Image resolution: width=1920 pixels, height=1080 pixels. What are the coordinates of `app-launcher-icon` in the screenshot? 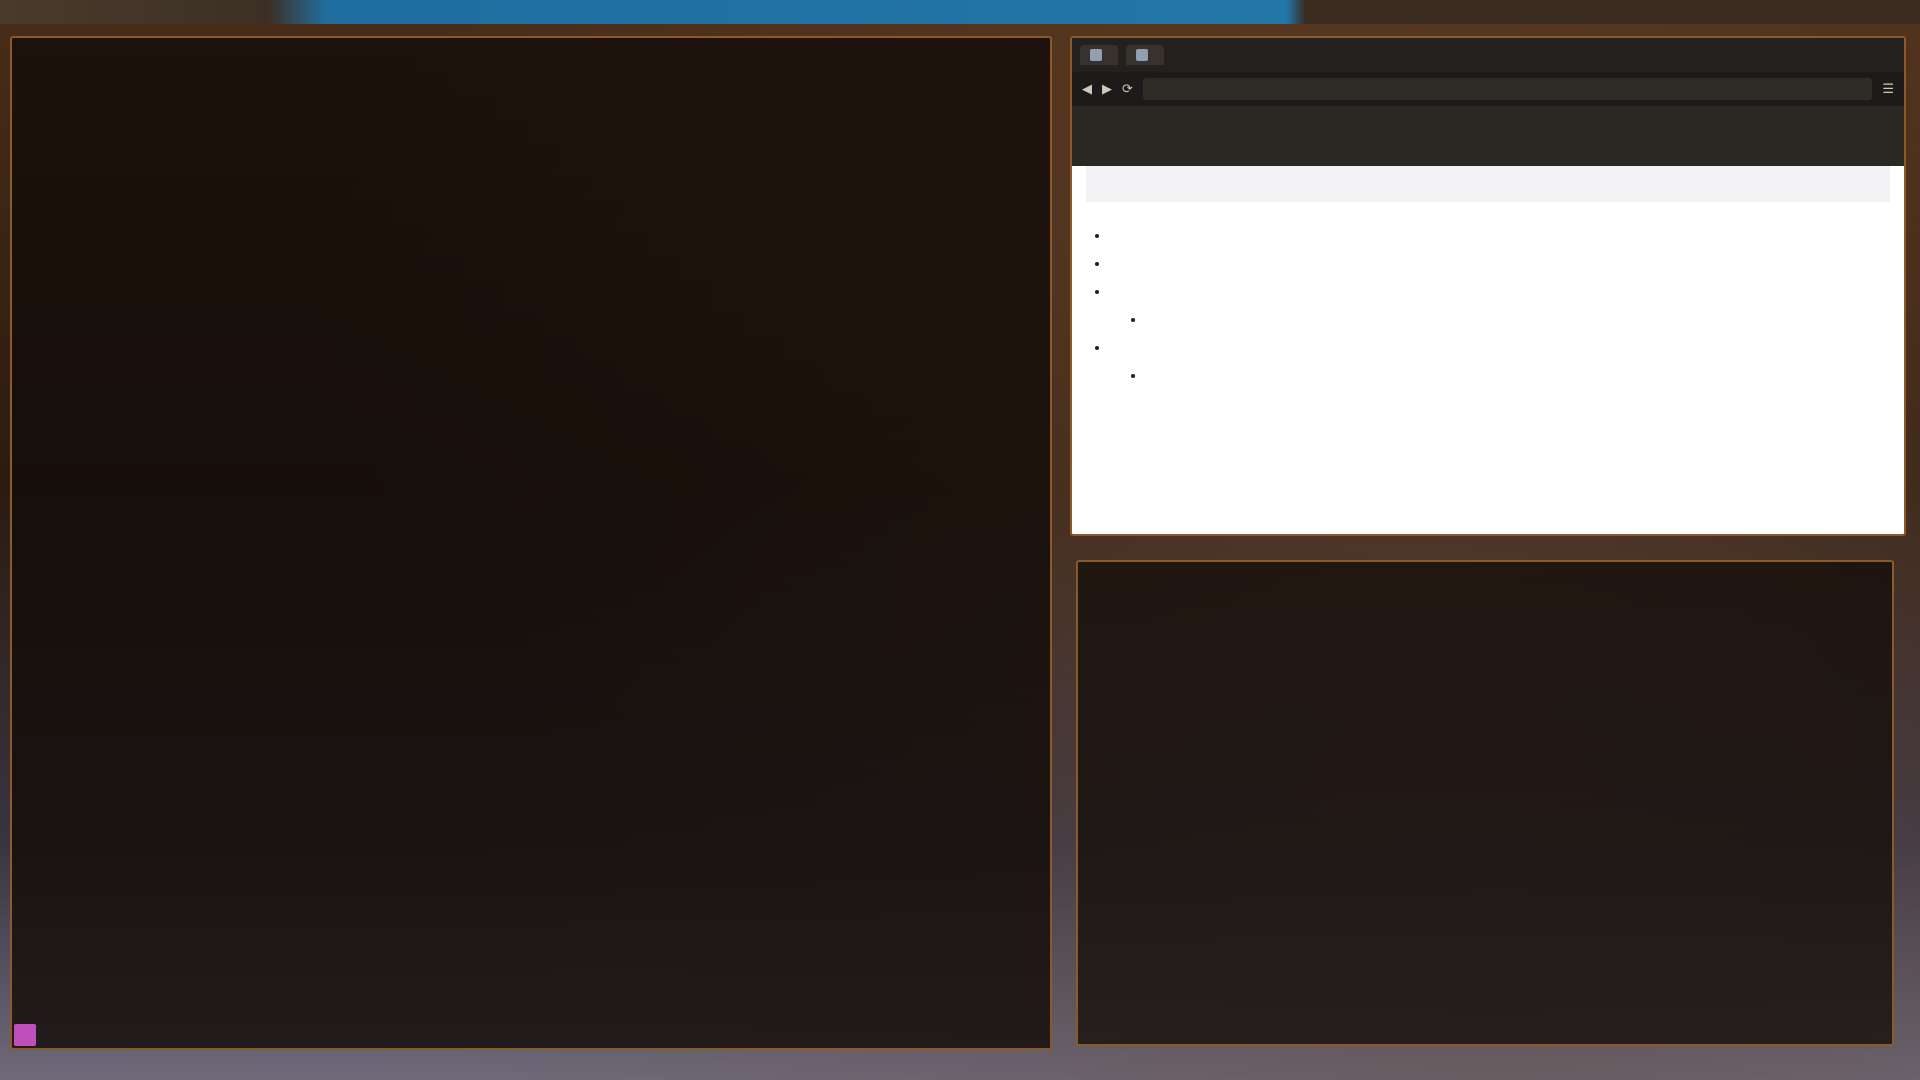 It's located at (25, 1035).